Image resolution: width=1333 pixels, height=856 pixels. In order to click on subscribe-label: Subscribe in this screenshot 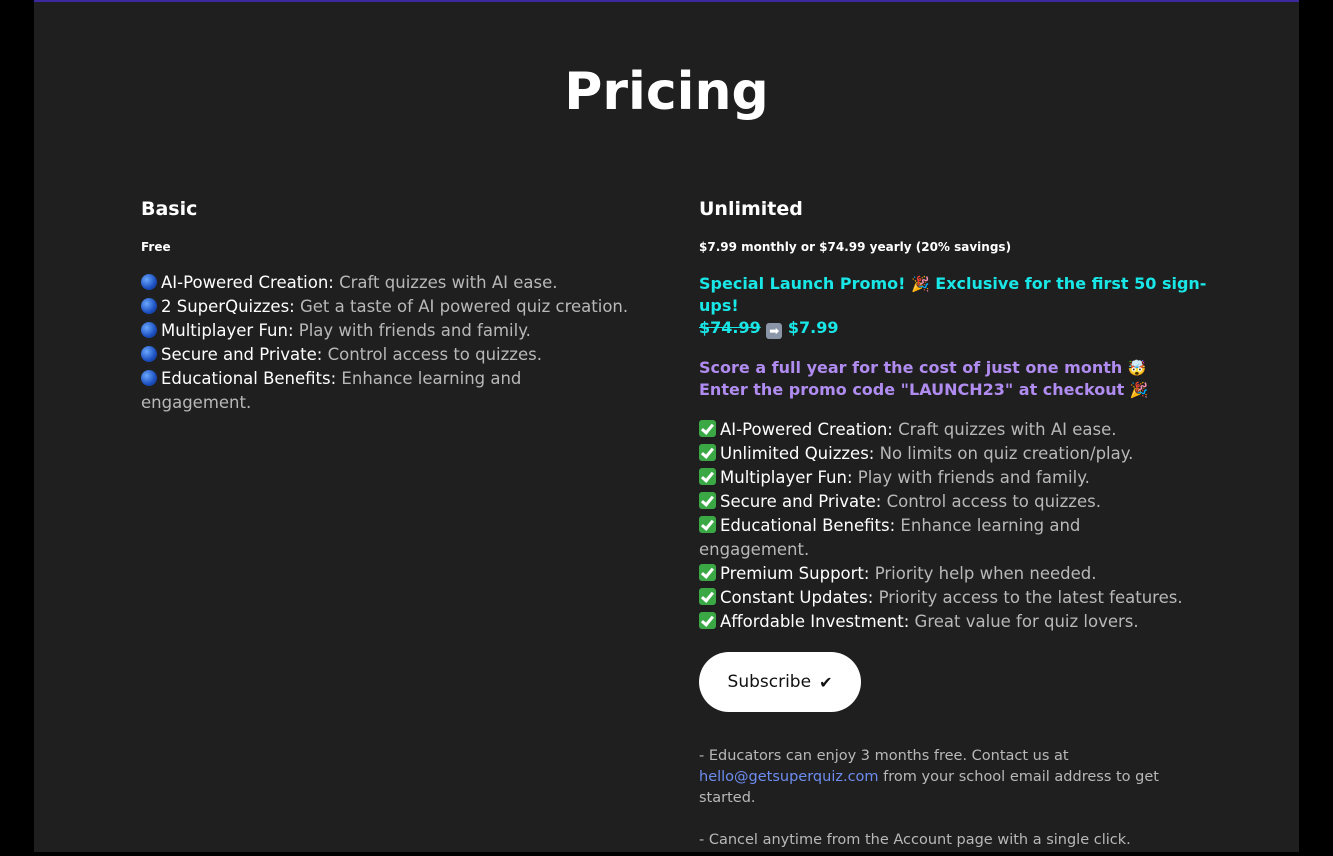, I will do `click(769, 682)`.